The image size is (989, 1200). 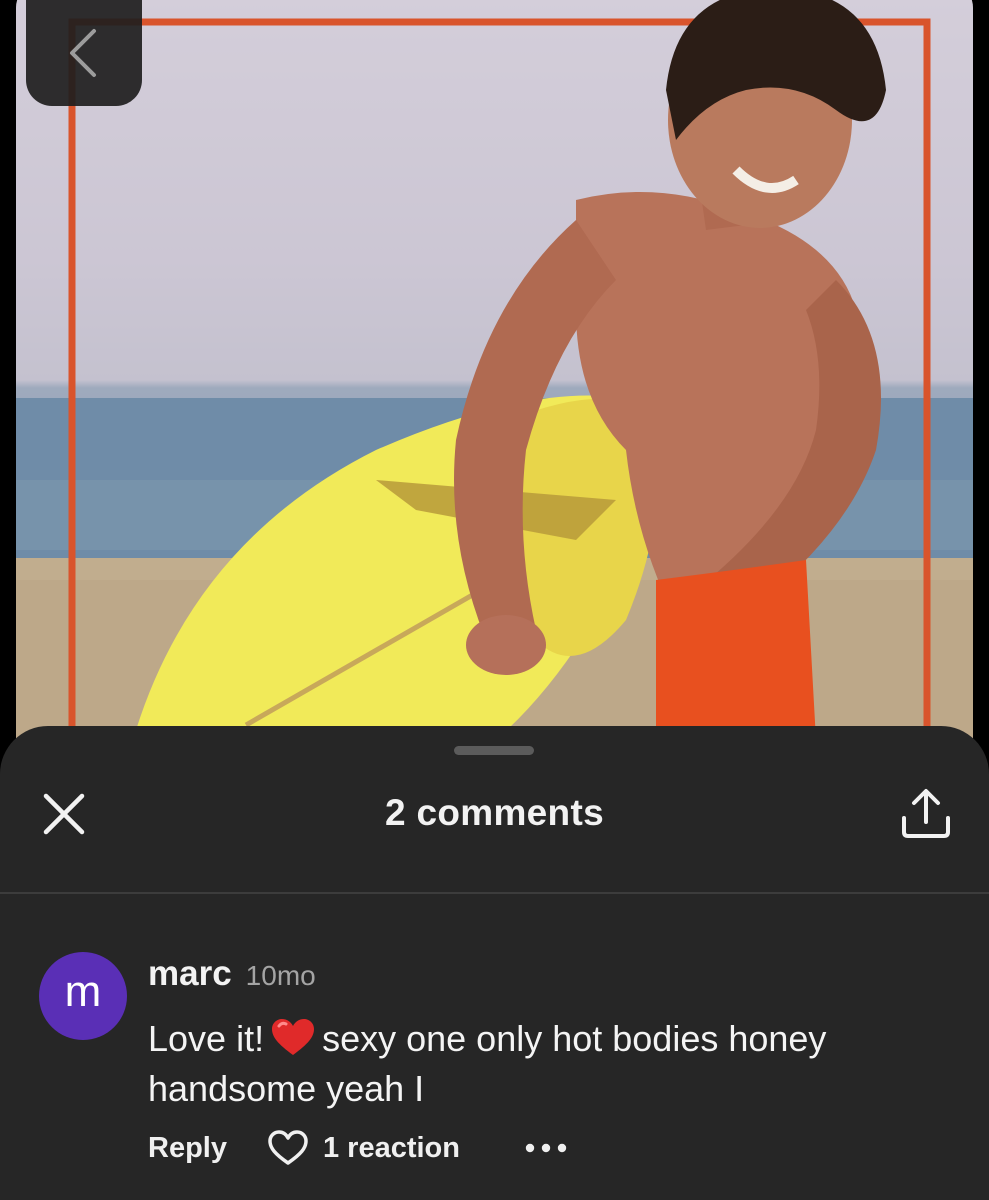 What do you see at coordinates (280, 975) in the screenshot?
I see `comment-time: 10mo` at bounding box center [280, 975].